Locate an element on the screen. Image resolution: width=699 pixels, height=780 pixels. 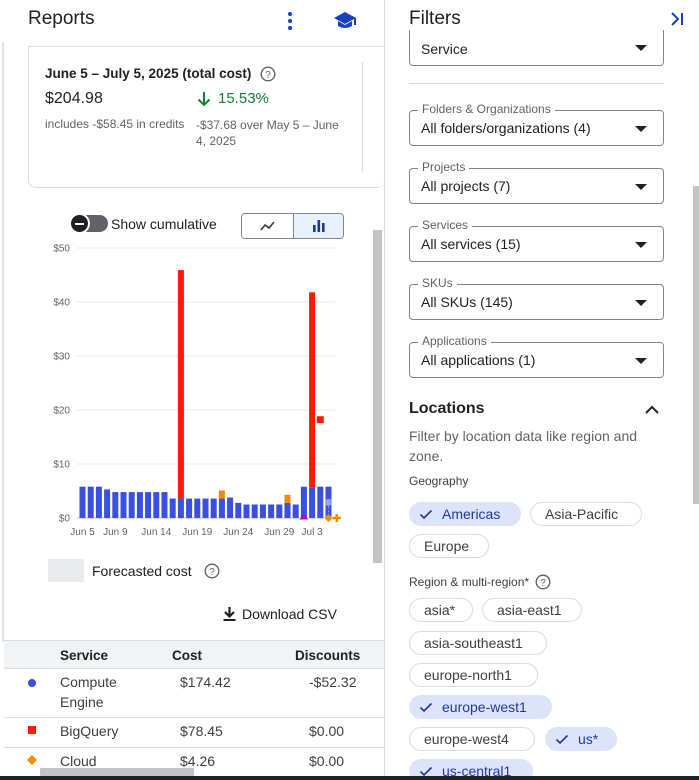
chip-label: europe-west4 is located at coordinates (466, 739).